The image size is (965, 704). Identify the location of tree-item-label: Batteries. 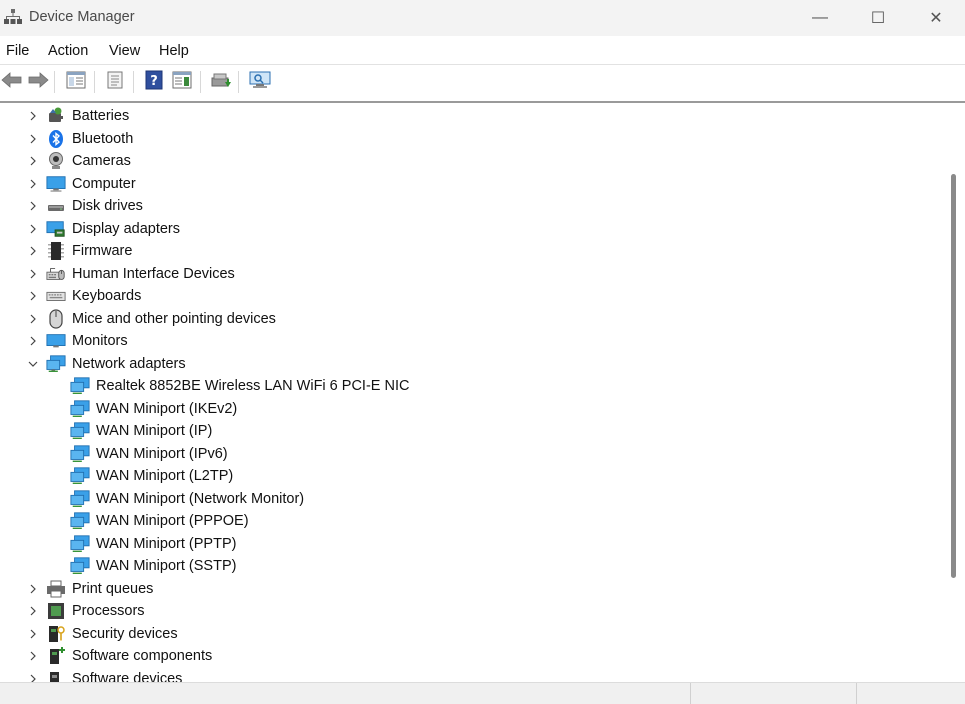
(101, 116).